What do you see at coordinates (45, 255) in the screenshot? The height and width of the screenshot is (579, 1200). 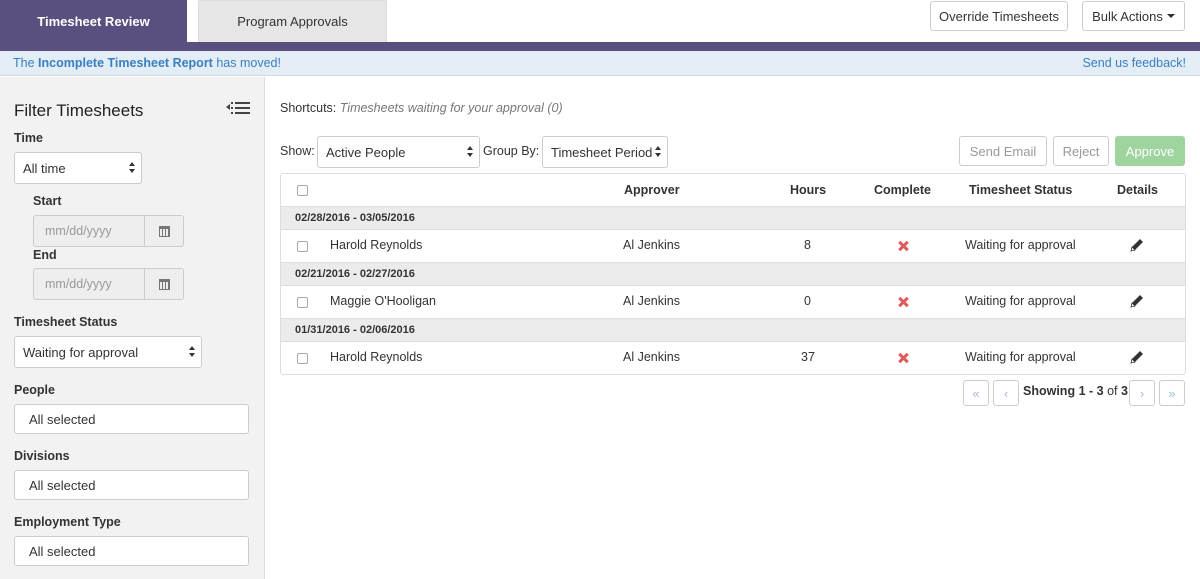 I see `end-label: End` at bounding box center [45, 255].